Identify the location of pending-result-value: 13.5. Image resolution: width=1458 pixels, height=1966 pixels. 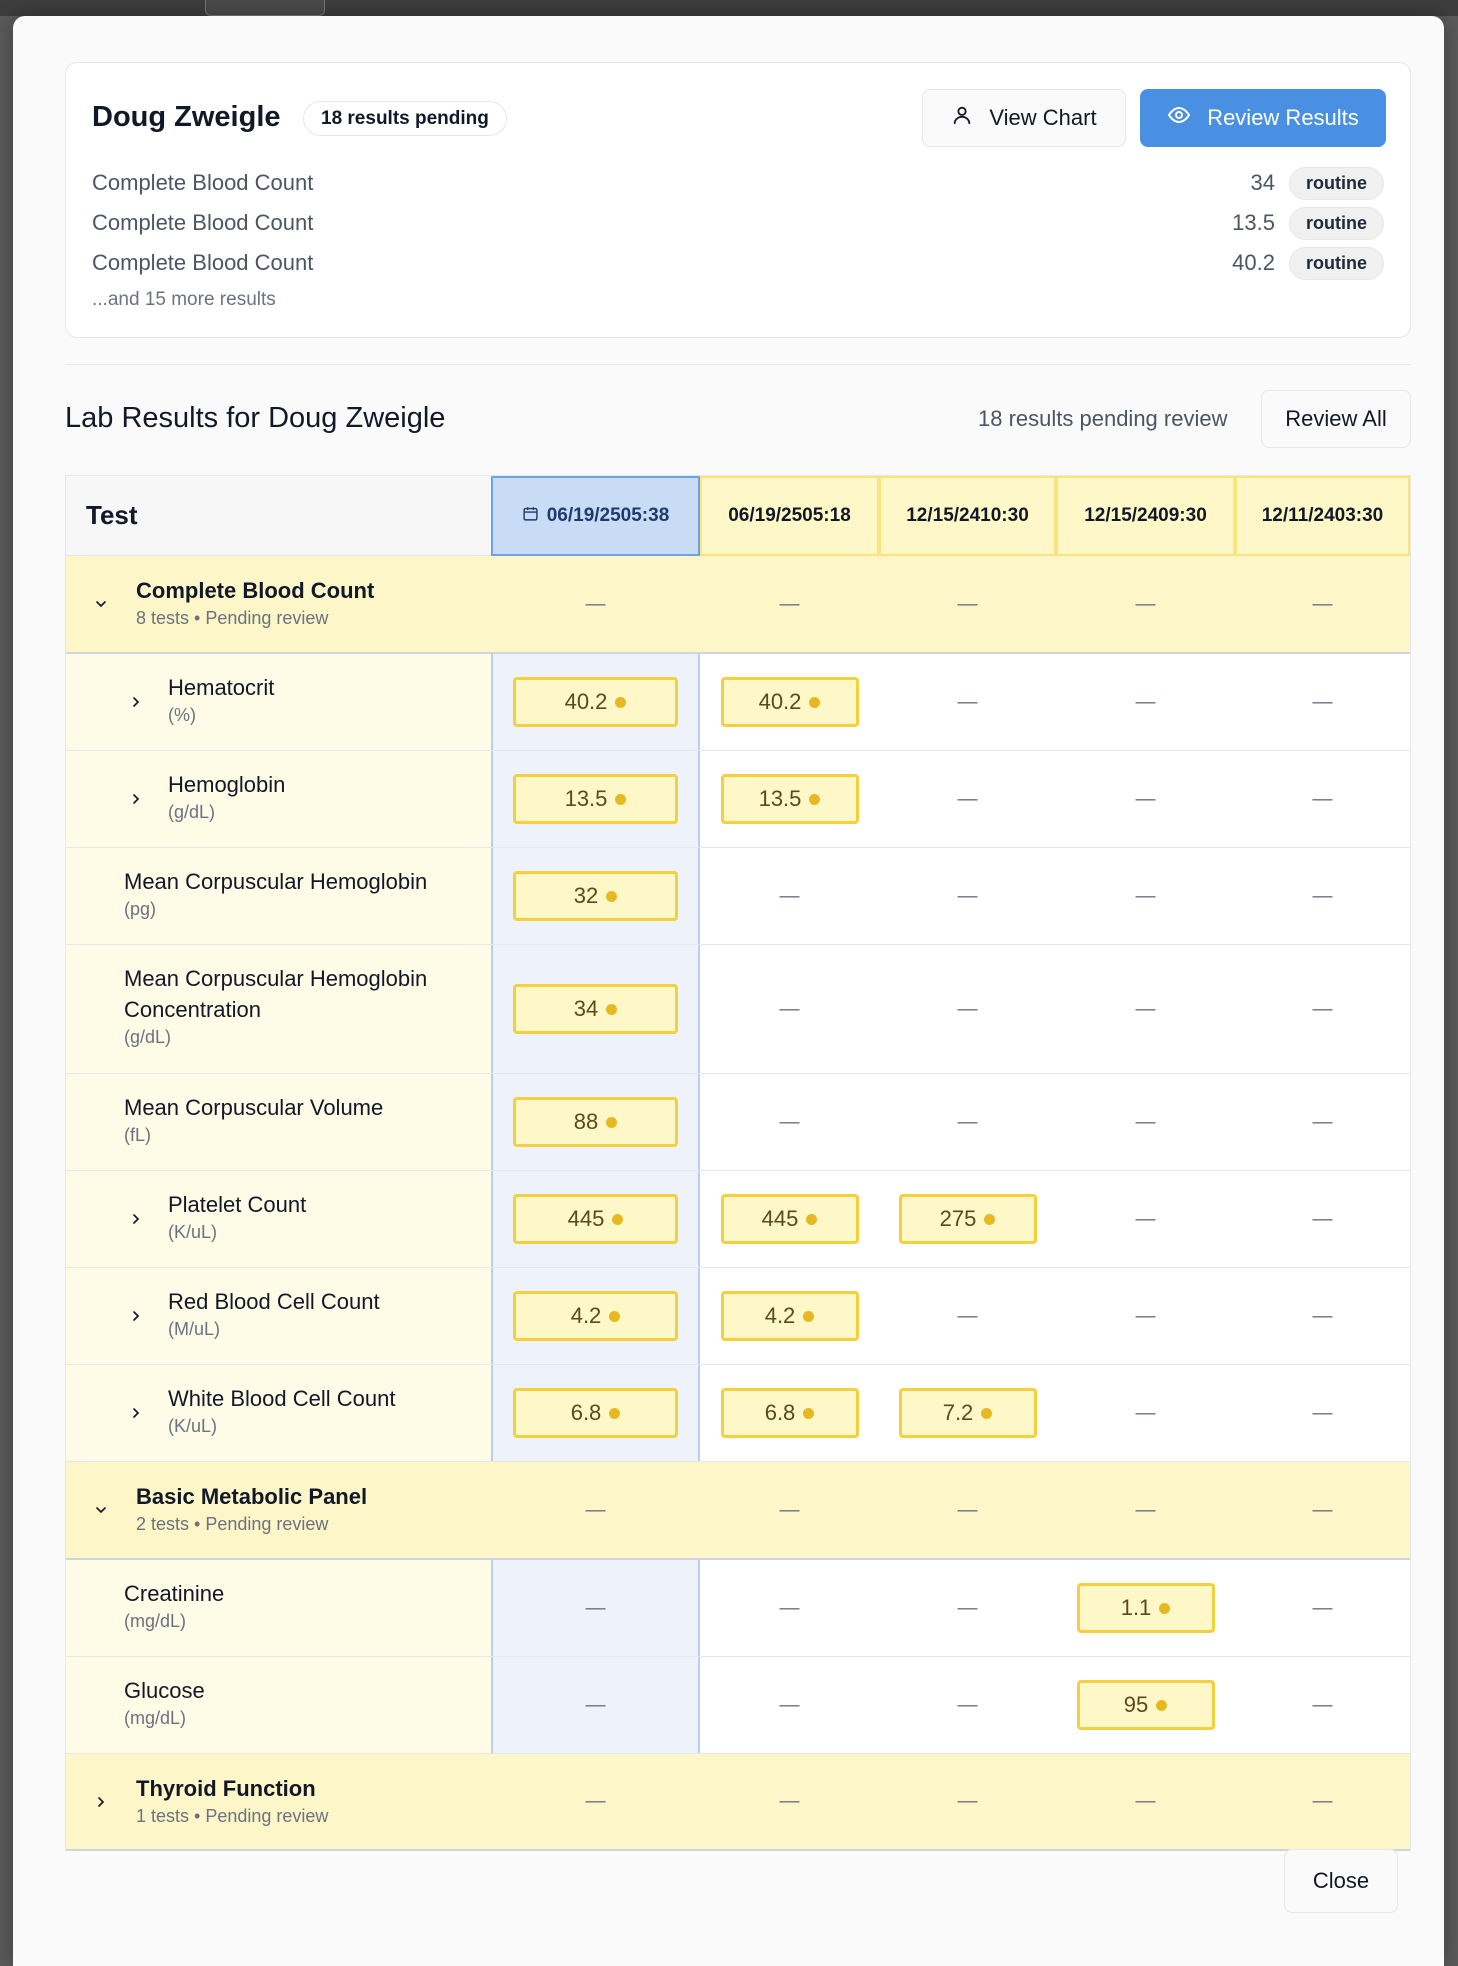
(595, 799).